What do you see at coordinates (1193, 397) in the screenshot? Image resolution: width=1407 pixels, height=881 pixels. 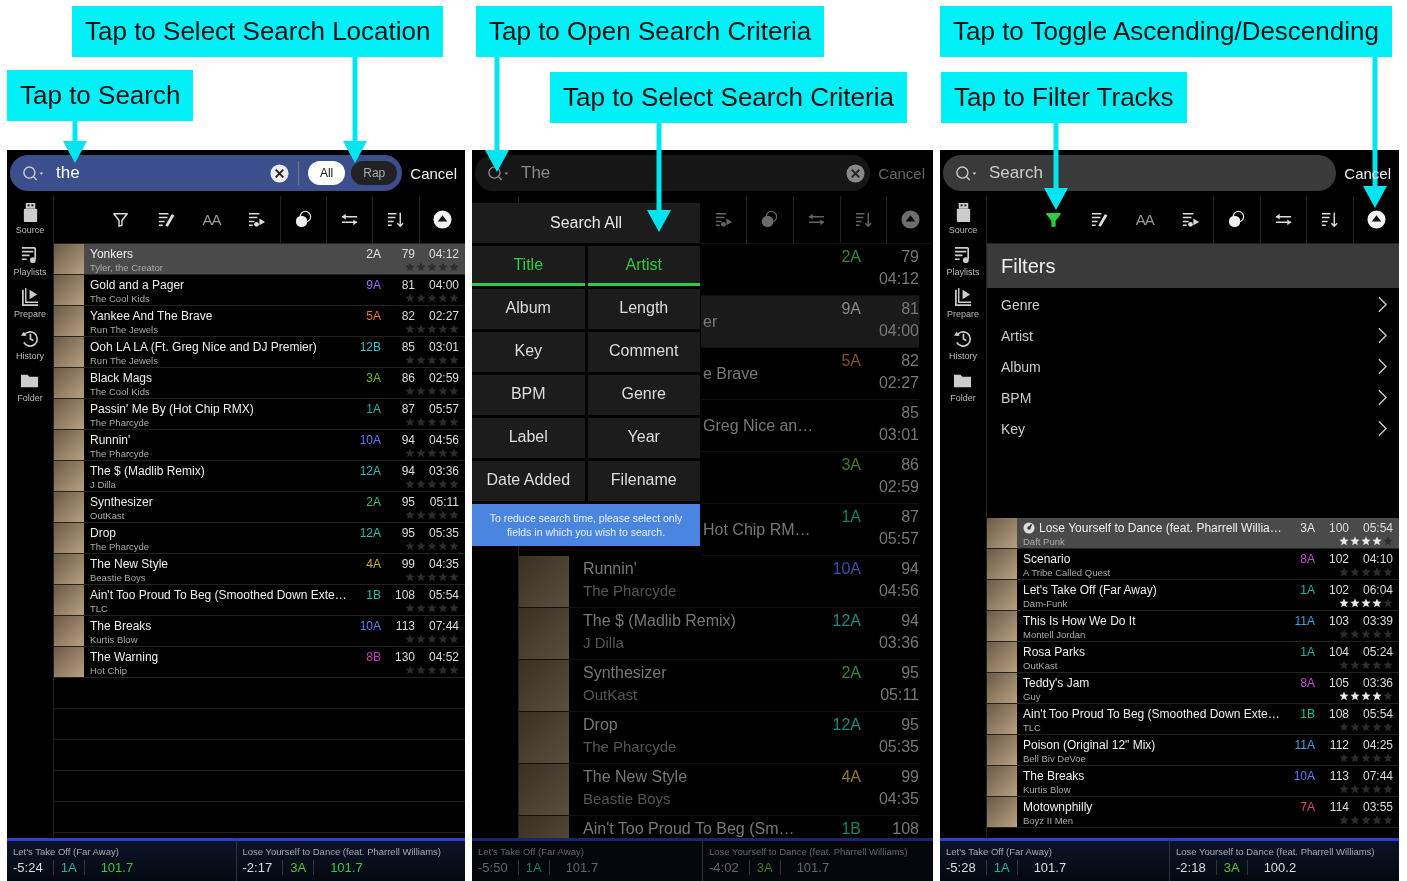 I see `filter-item: BPM` at bounding box center [1193, 397].